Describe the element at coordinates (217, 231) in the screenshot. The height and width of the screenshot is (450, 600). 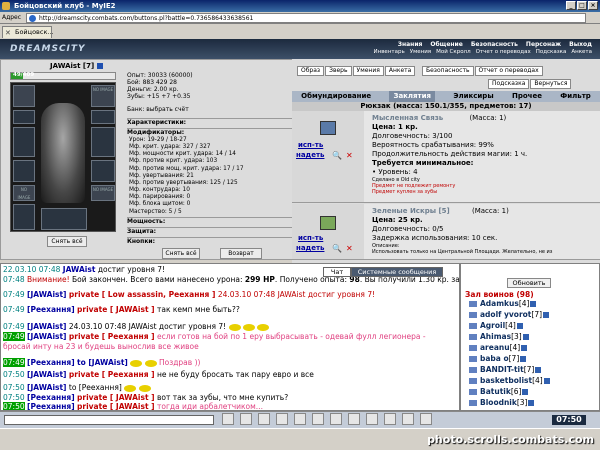
I see `protection-header: Защита:` at that location.